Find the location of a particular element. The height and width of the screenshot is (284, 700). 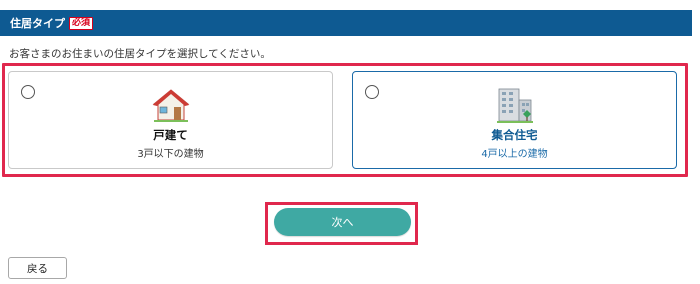

radio-detached-house is located at coordinates (28, 92).